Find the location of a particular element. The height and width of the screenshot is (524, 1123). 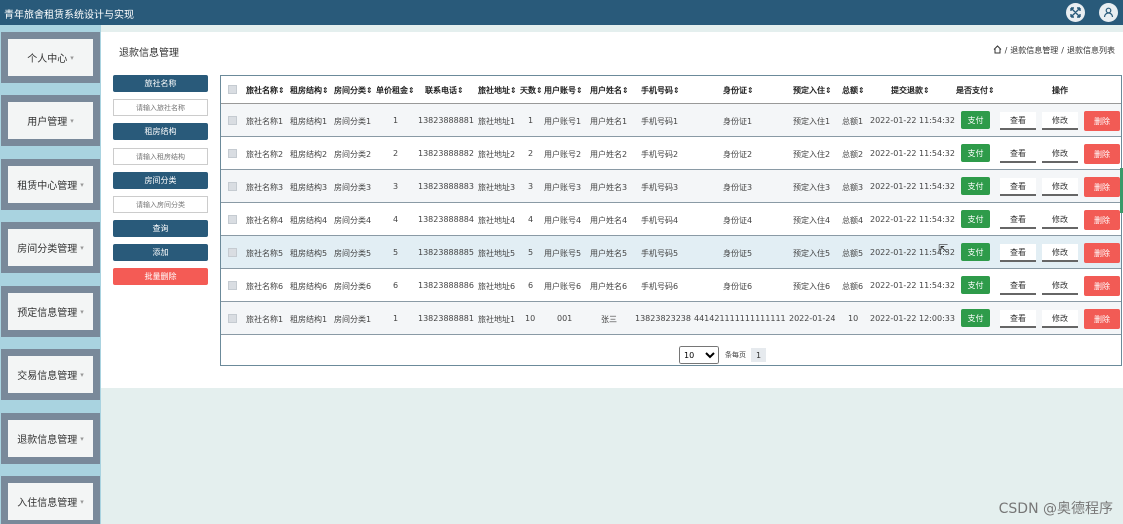

column-header: 旅社名称⇕ is located at coordinates (265, 90).